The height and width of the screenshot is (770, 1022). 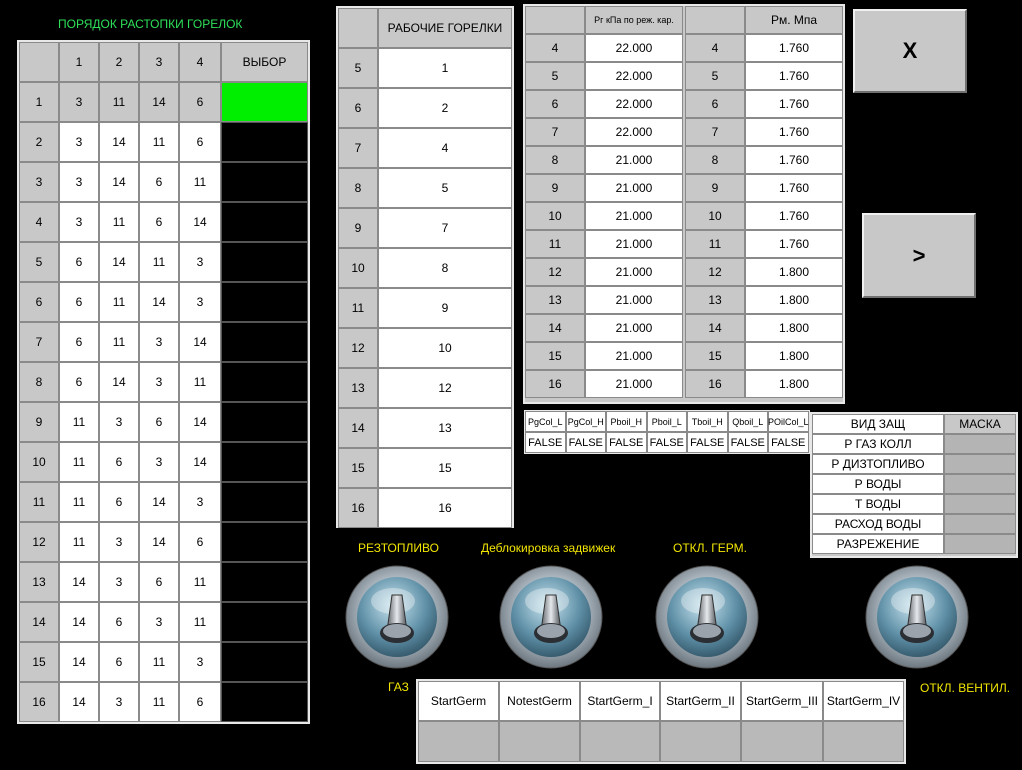 I want to click on start-germ-status-cell, so click(x=620, y=741).